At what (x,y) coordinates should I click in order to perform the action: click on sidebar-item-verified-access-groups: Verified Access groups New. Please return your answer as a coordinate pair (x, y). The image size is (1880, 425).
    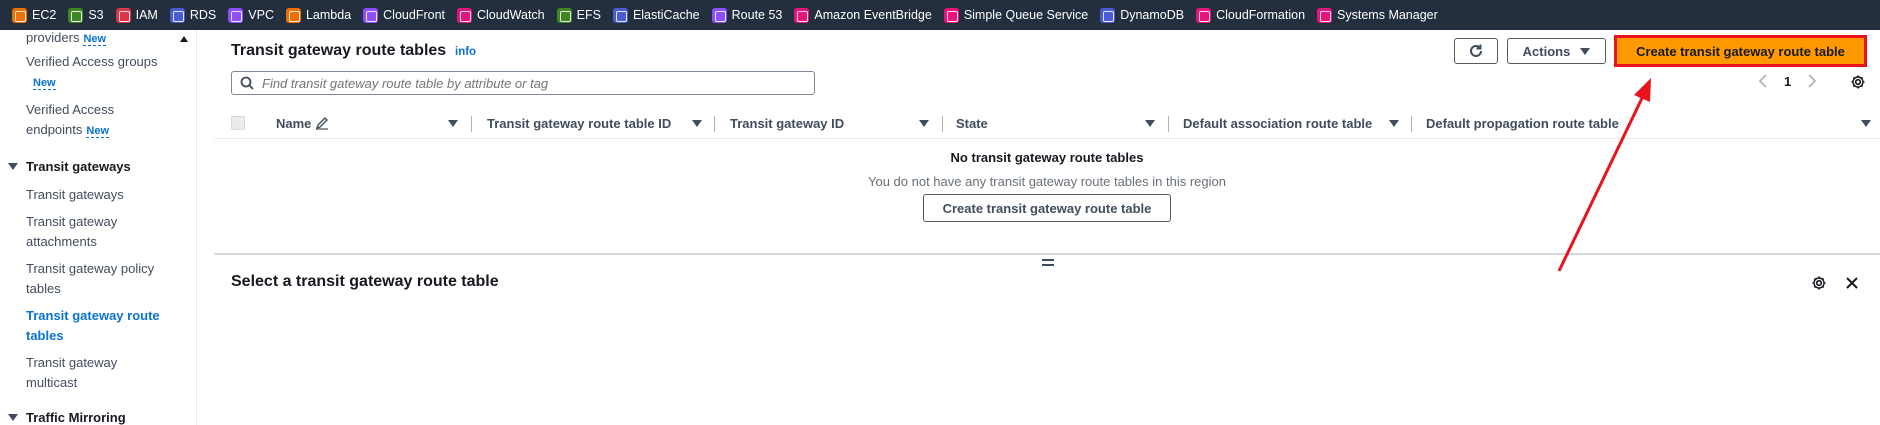
    Looking at the image, I should click on (101, 72).